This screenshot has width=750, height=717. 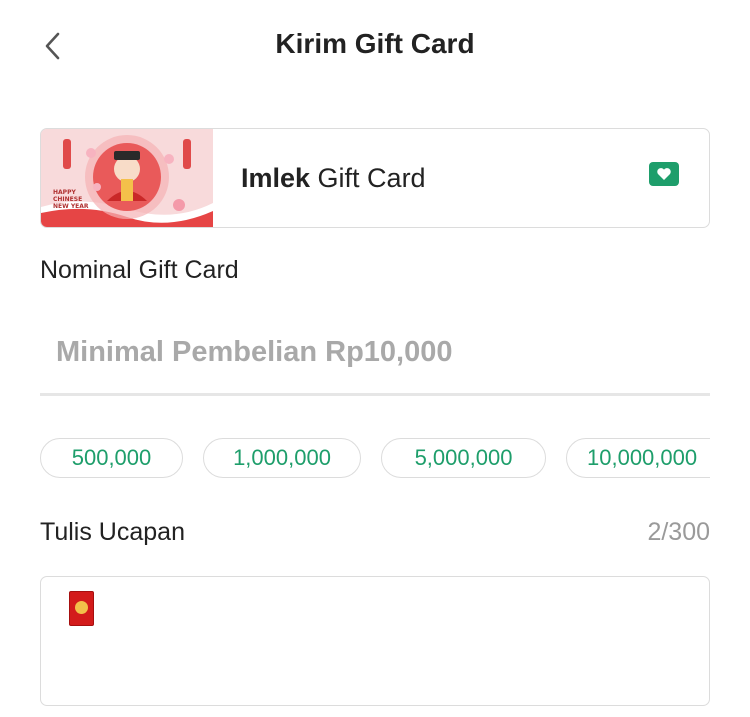 What do you see at coordinates (139, 270) in the screenshot?
I see `nominal-label: Nominal Gift Card` at bounding box center [139, 270].